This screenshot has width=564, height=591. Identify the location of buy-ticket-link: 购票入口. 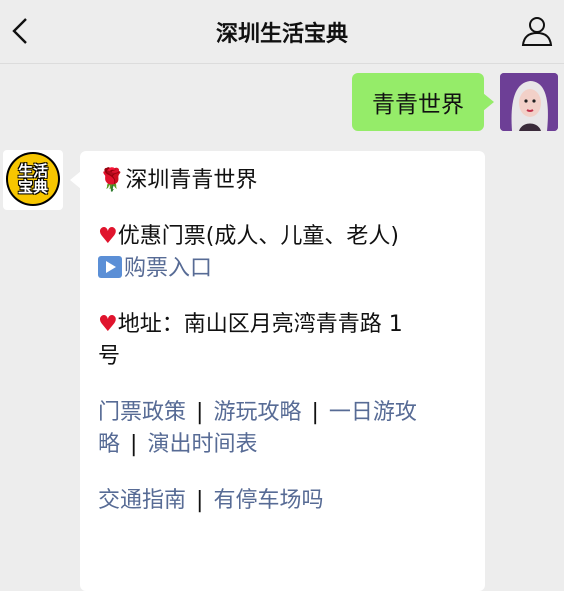
(168, 268).